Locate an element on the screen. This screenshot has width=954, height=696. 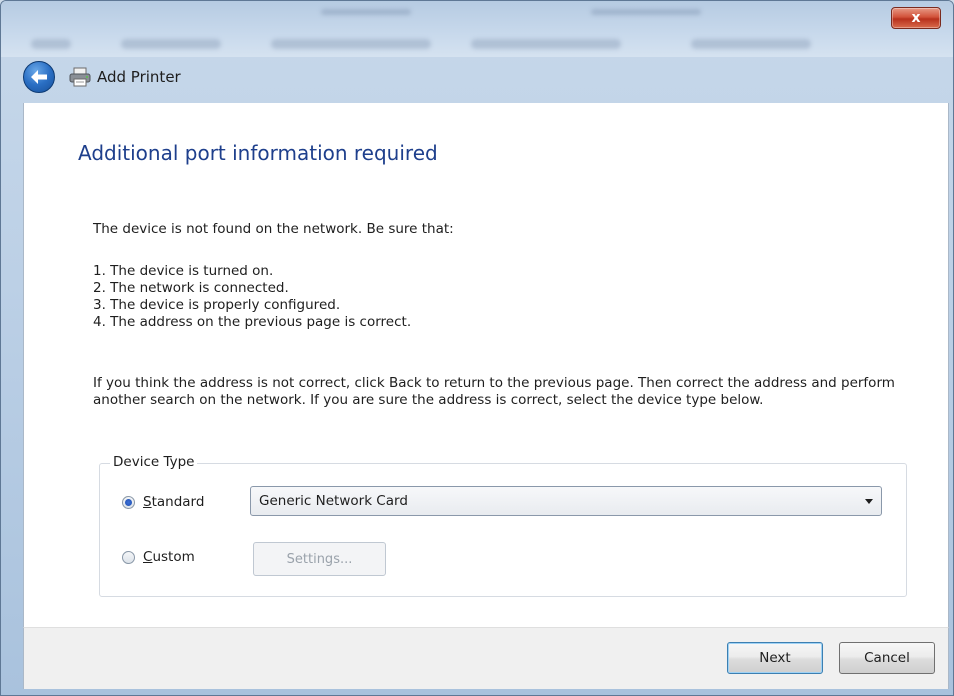
radio-selected-dot is located at coordinates (128, 502).